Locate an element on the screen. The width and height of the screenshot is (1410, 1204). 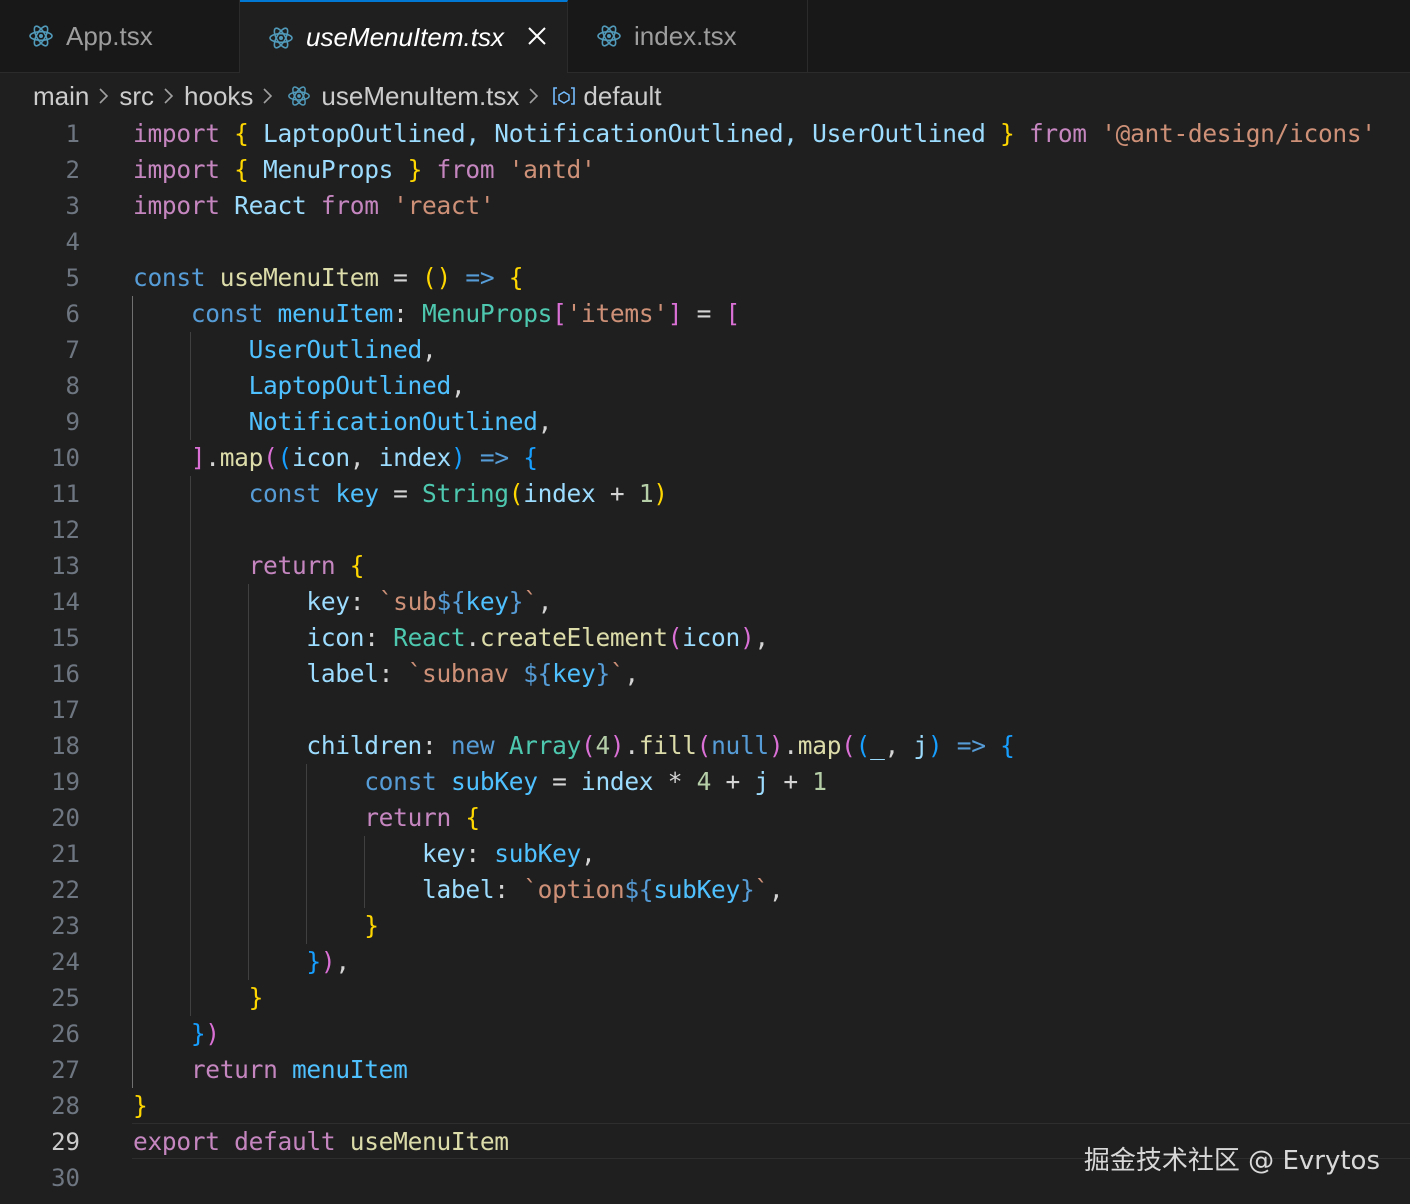
code-line: 16 label: `subnav ${key}`, is located at coordinates (705, 674).